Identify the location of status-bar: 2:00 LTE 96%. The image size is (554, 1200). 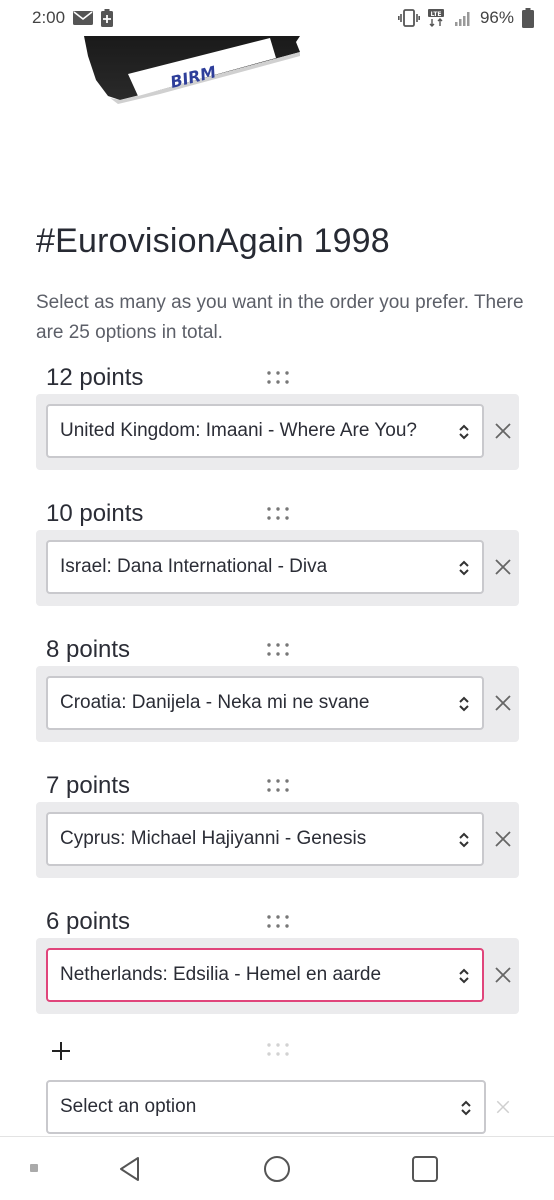
(277, 18).